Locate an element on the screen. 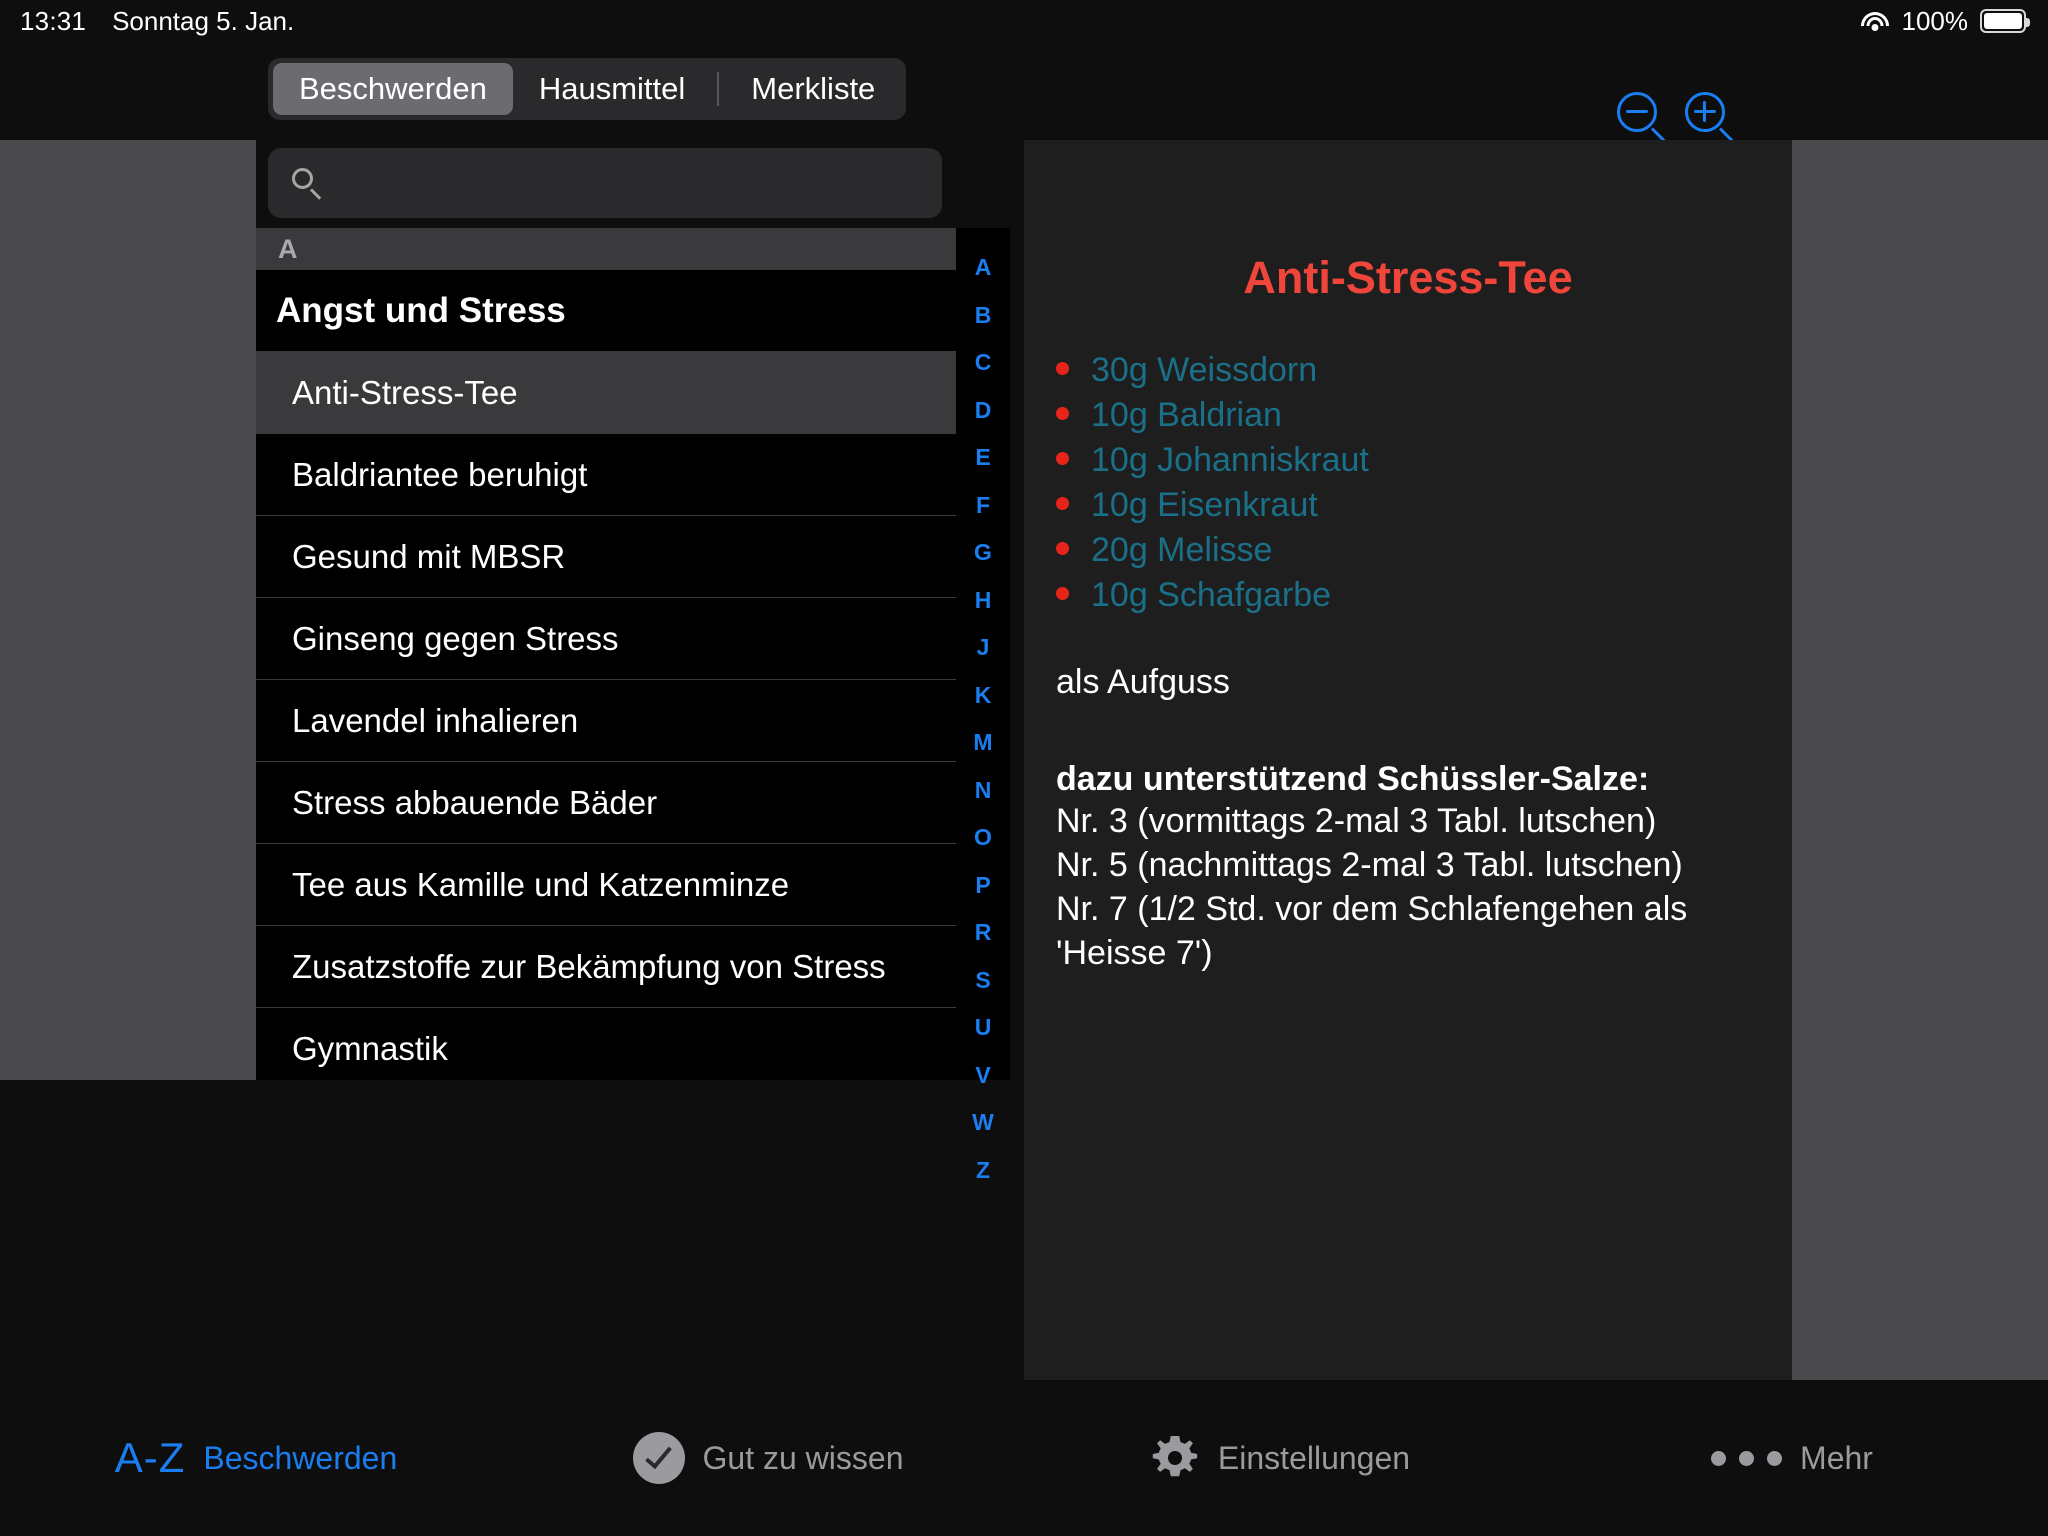 Image resolution: width=2048 pixels, height=1536 pixels. ingredient-label: 10g Schafgarbe is located at coordinates (1211, 595).